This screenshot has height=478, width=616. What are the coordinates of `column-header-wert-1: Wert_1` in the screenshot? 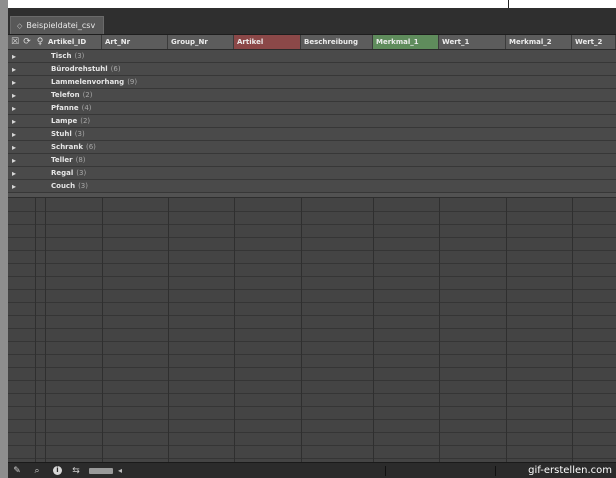 It's located at (472, 42).